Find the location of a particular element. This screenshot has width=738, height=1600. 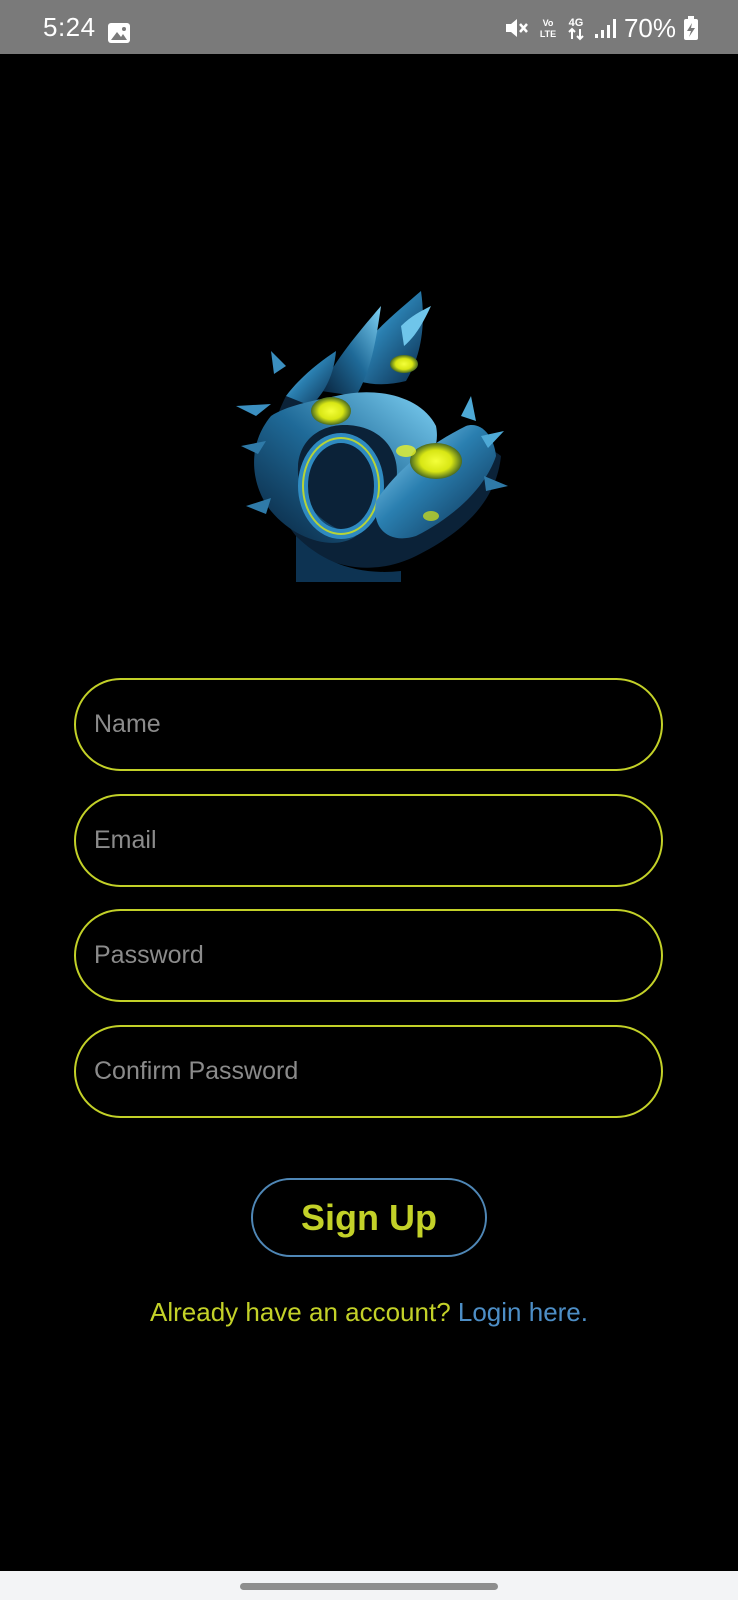

volte-icon: Vo LTE is located at coordinates (548, 28).